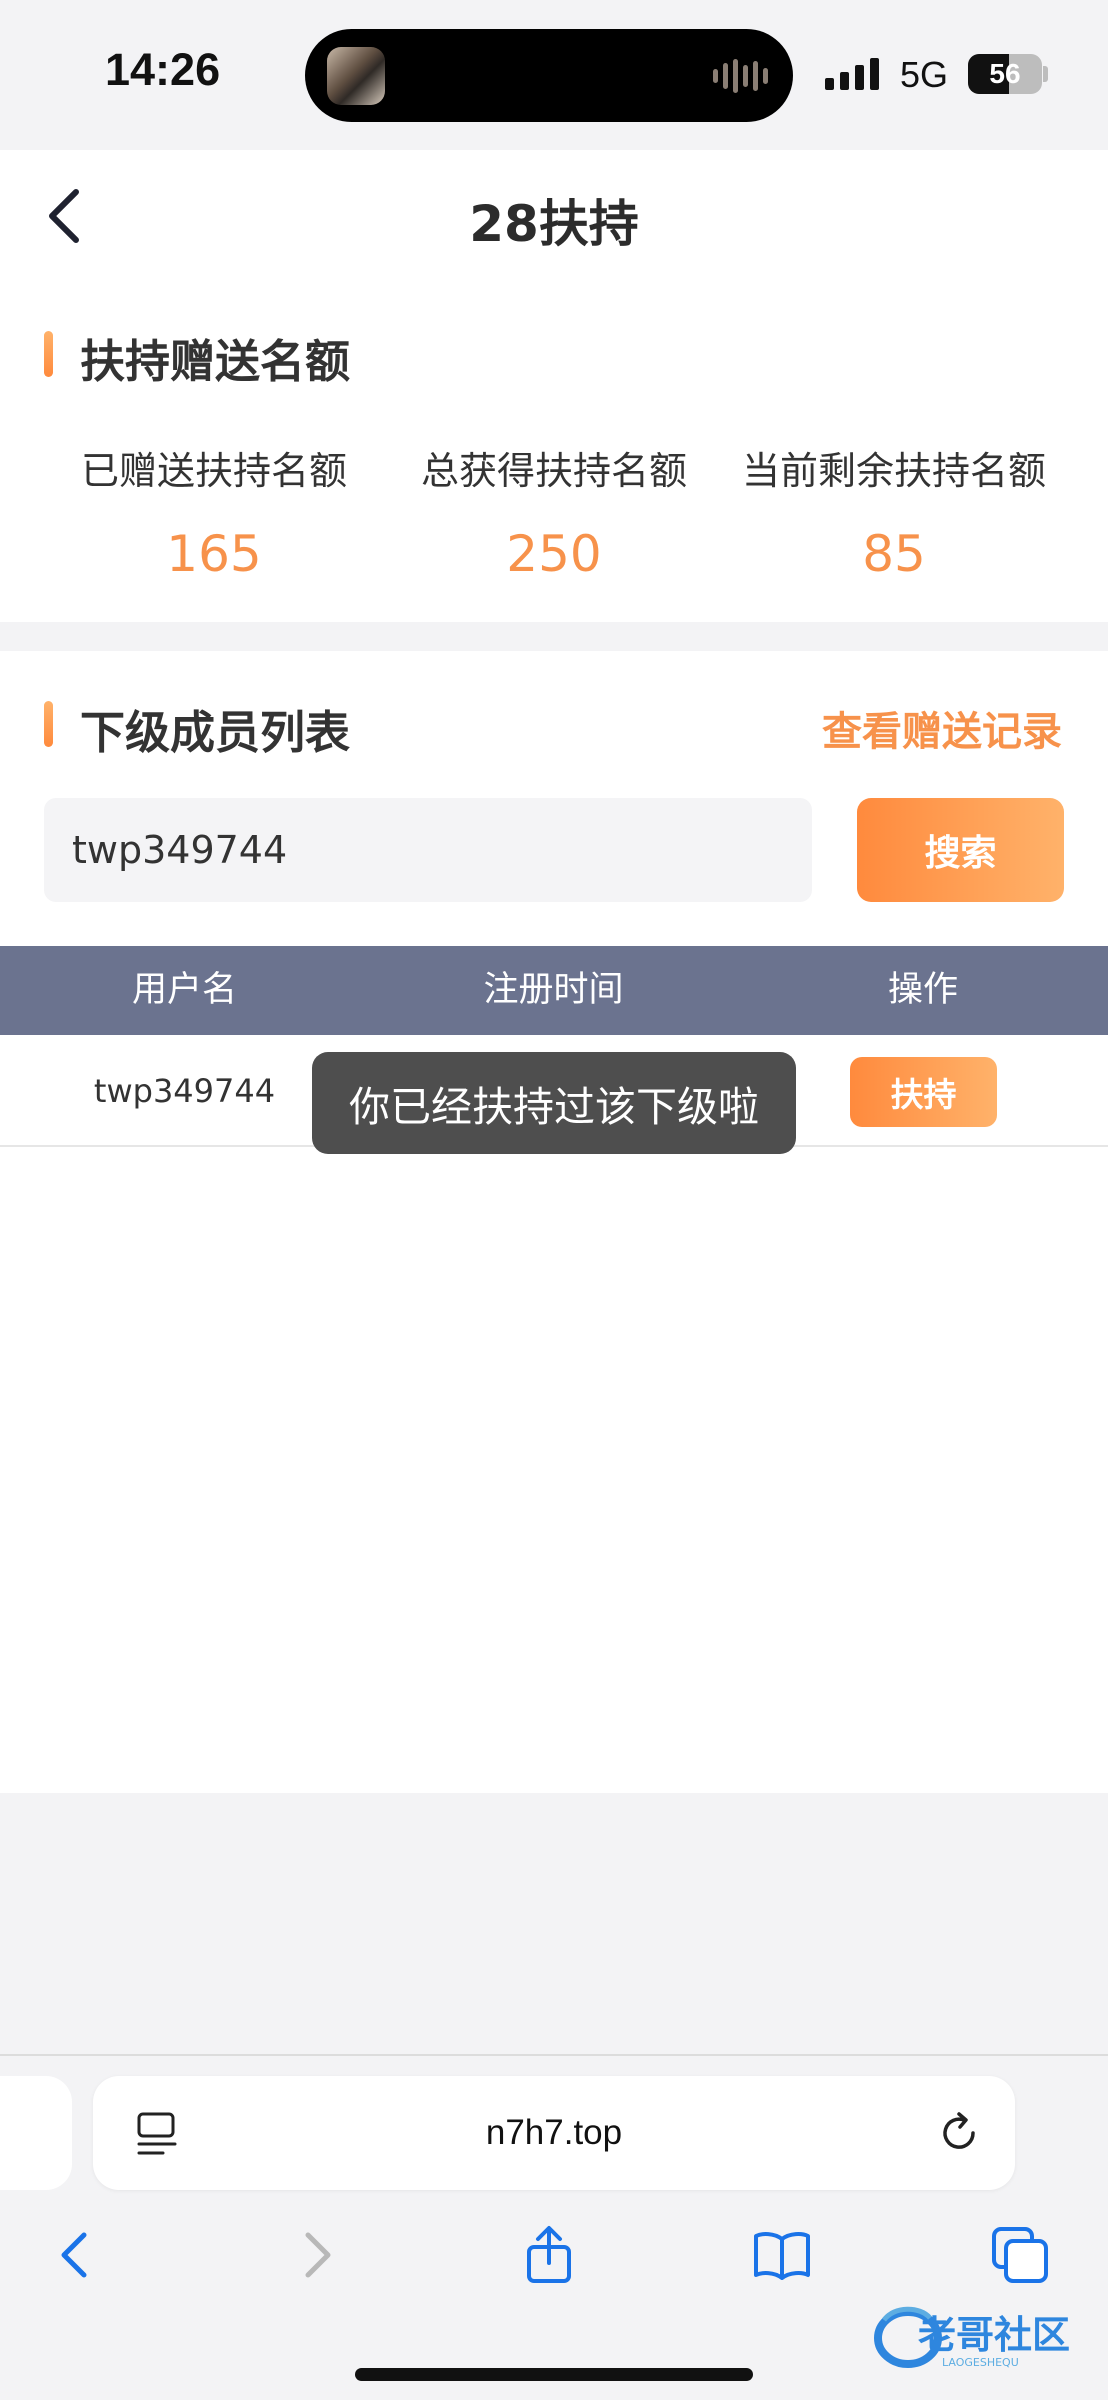 This screenshot has height=2400, width=1108. Describe the element at coordinates (215, 732) in the screenshot. I see `members-section-title: 下级成员列表` at that location.